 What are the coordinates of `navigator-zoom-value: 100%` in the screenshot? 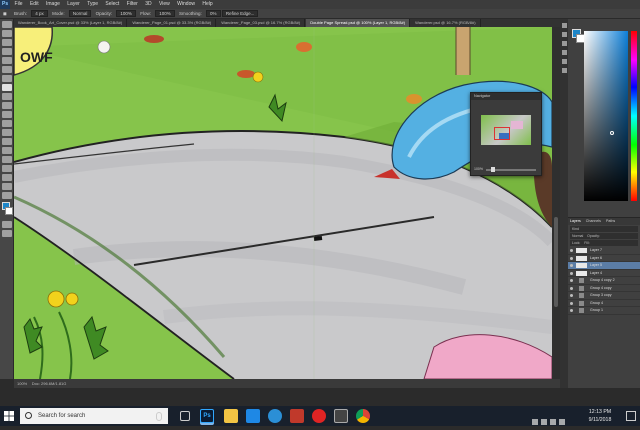 It's located at (478, 169).